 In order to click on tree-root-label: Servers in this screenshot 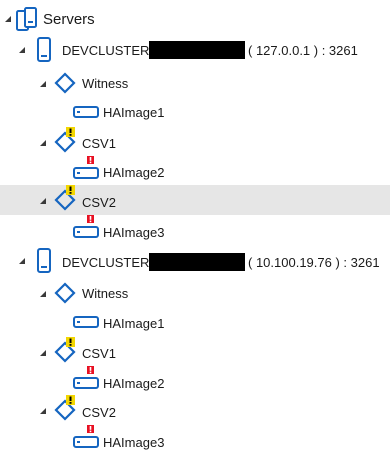, I will do `click(69, 19)`.